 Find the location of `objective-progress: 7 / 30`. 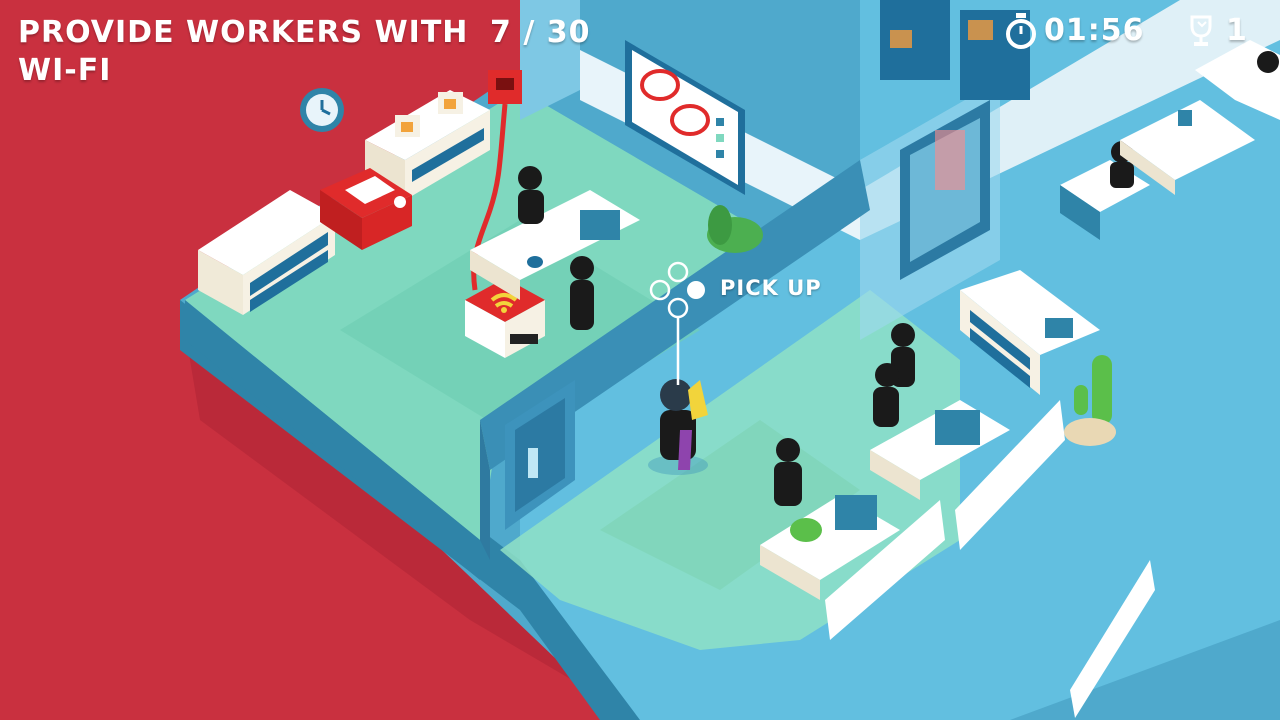

objective-progress: 7 / 30 is located at coordinates (540, 32).